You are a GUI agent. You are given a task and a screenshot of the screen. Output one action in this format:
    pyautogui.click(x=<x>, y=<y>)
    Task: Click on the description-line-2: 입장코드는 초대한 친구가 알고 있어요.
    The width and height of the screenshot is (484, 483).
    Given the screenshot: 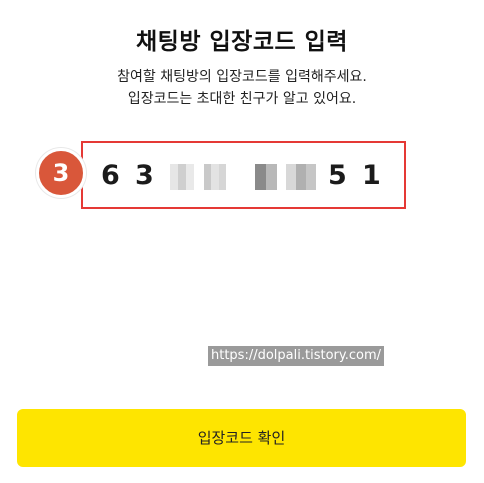 What is the action you would take?
    pyautogui.click(x=242, y=99)
    